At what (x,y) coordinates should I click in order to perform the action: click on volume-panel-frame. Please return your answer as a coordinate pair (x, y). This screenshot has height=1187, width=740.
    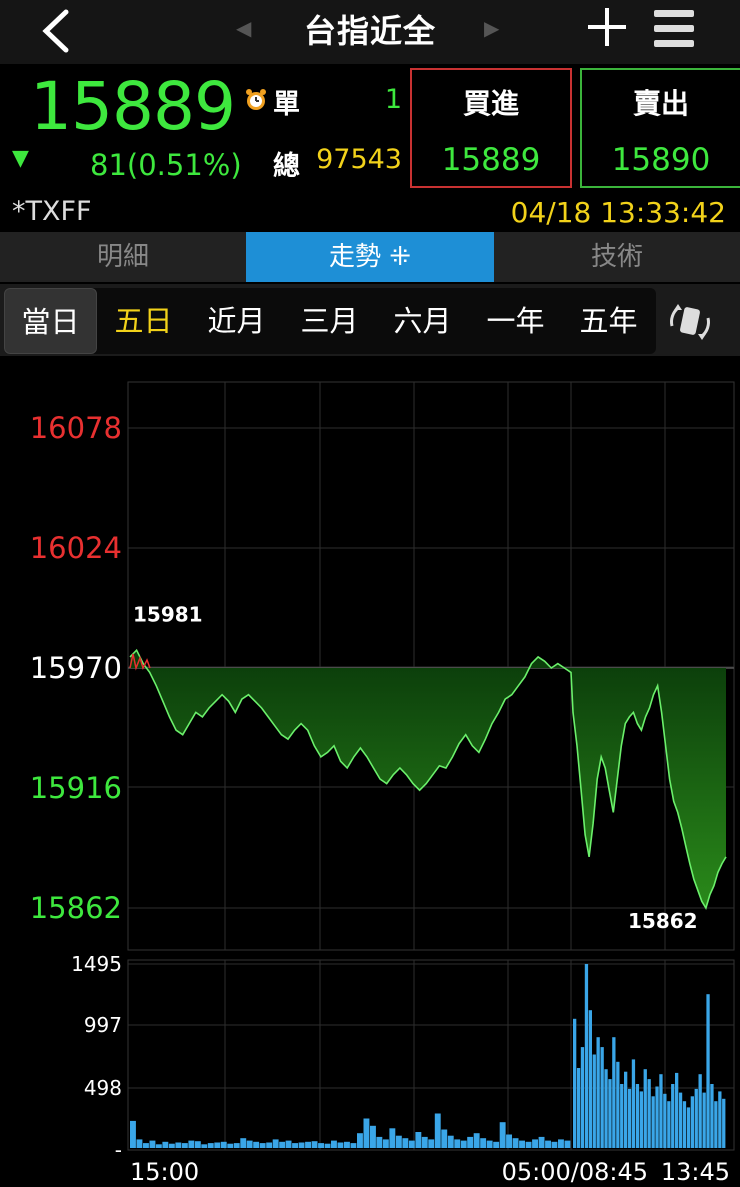
    Looking at the image, I should click on (431, 1055).